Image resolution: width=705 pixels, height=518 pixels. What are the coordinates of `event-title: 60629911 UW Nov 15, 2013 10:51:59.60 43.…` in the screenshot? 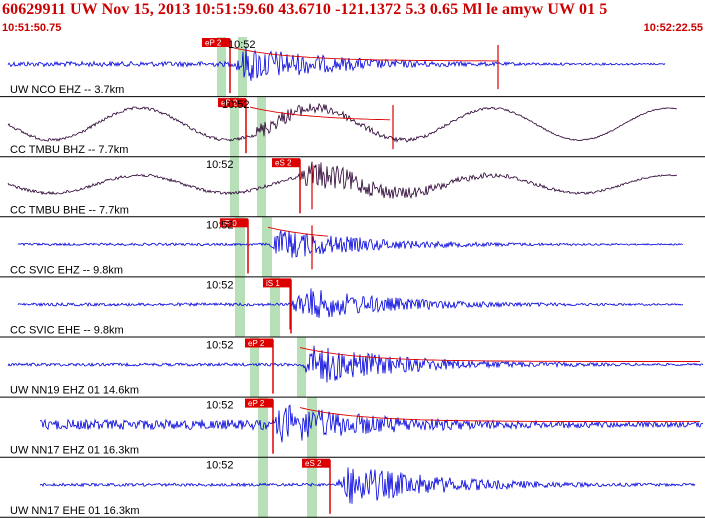 It's located at (305, 9).